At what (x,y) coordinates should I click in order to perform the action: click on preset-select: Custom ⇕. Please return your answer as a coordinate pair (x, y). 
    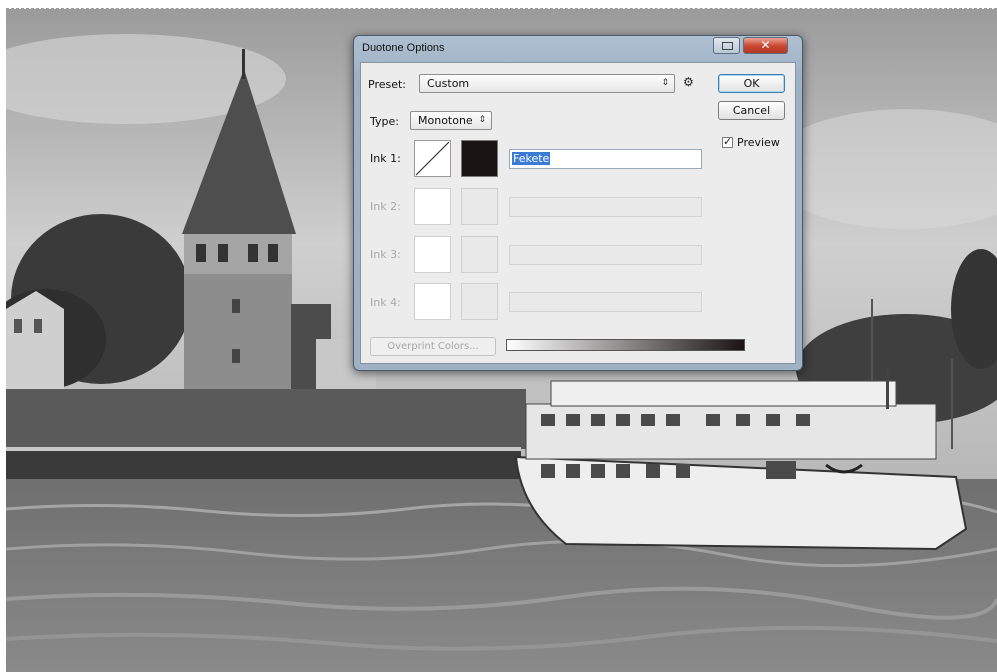
    Looking at the image, I should click on (547, 83).